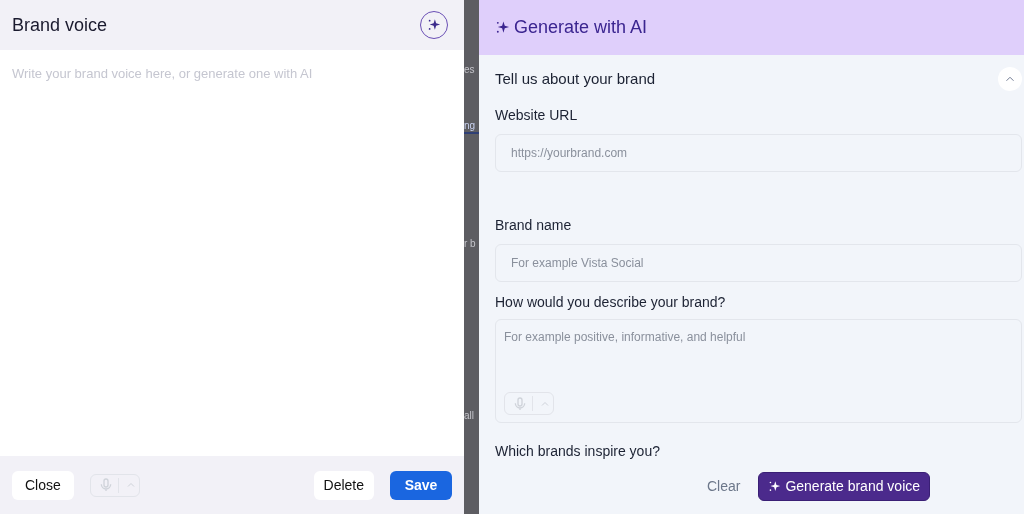 This screenshot has width=1024, height=514. What do you see at coordinates (577, 451) in the screenshot?
I see `field-label: Which brands inspire you?` at bounding box center [577, 451].